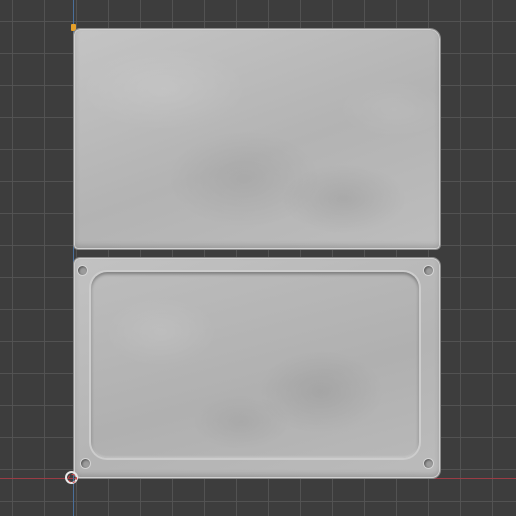  Describe the element at coordinates (82, 270) in the screenshot. I see `screw-hole-top-left` at that location.